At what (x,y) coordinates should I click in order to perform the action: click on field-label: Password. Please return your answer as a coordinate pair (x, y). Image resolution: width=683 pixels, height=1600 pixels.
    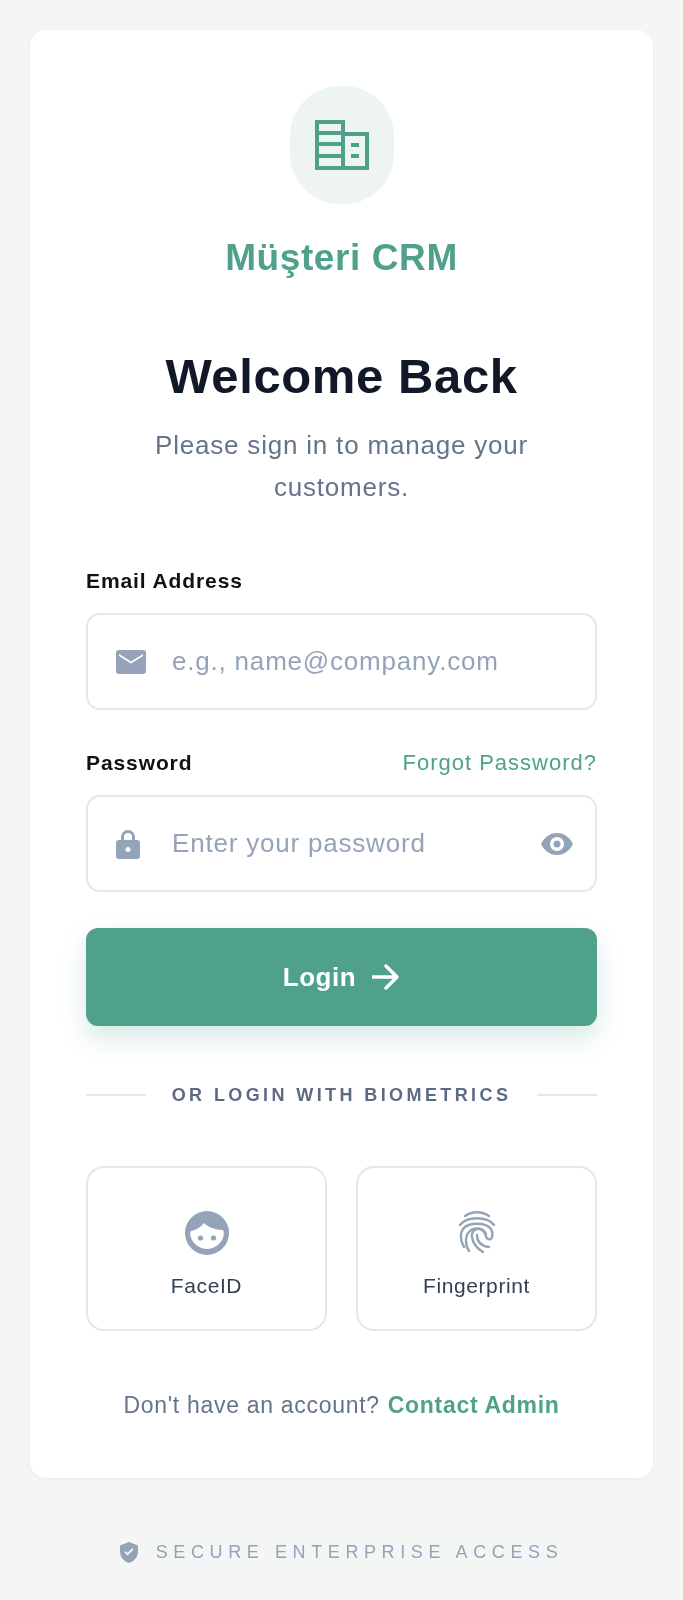
    Looking at the image, I should click on (139, 763).